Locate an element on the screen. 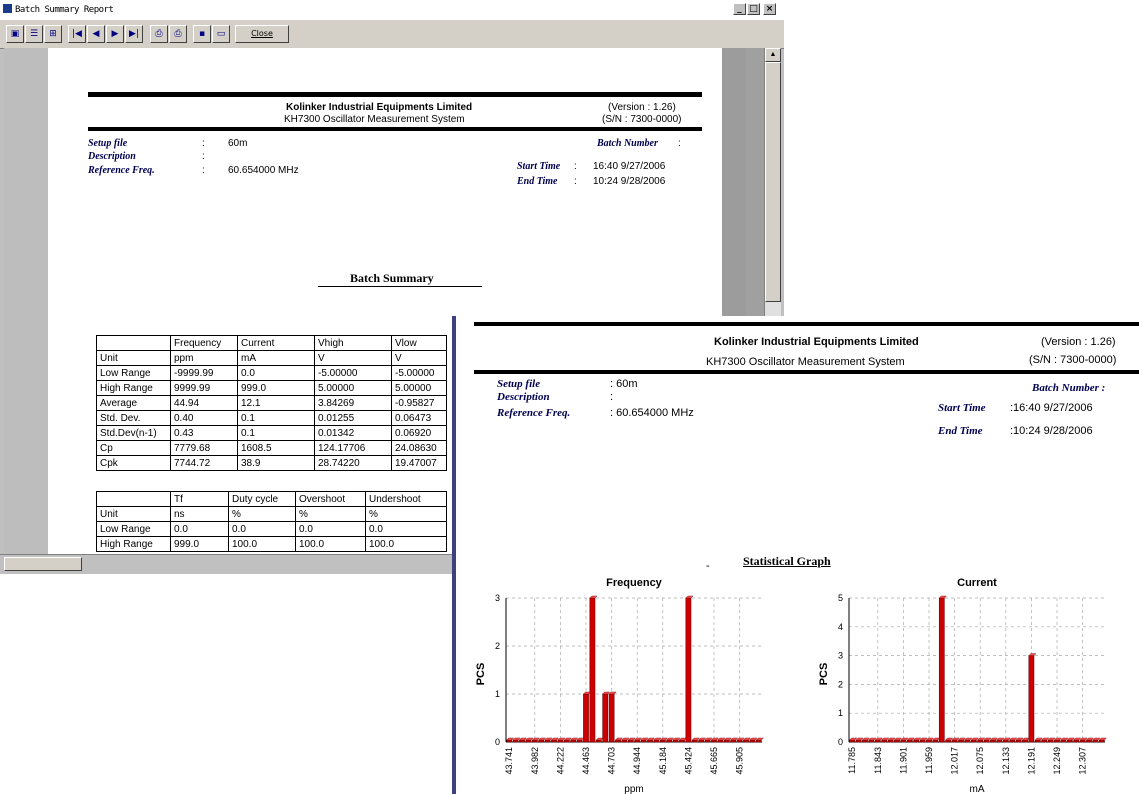 The height and width of the screenshot is (794, 1139). whole-page-icon: ▣ is located at coordinates (15, 34).